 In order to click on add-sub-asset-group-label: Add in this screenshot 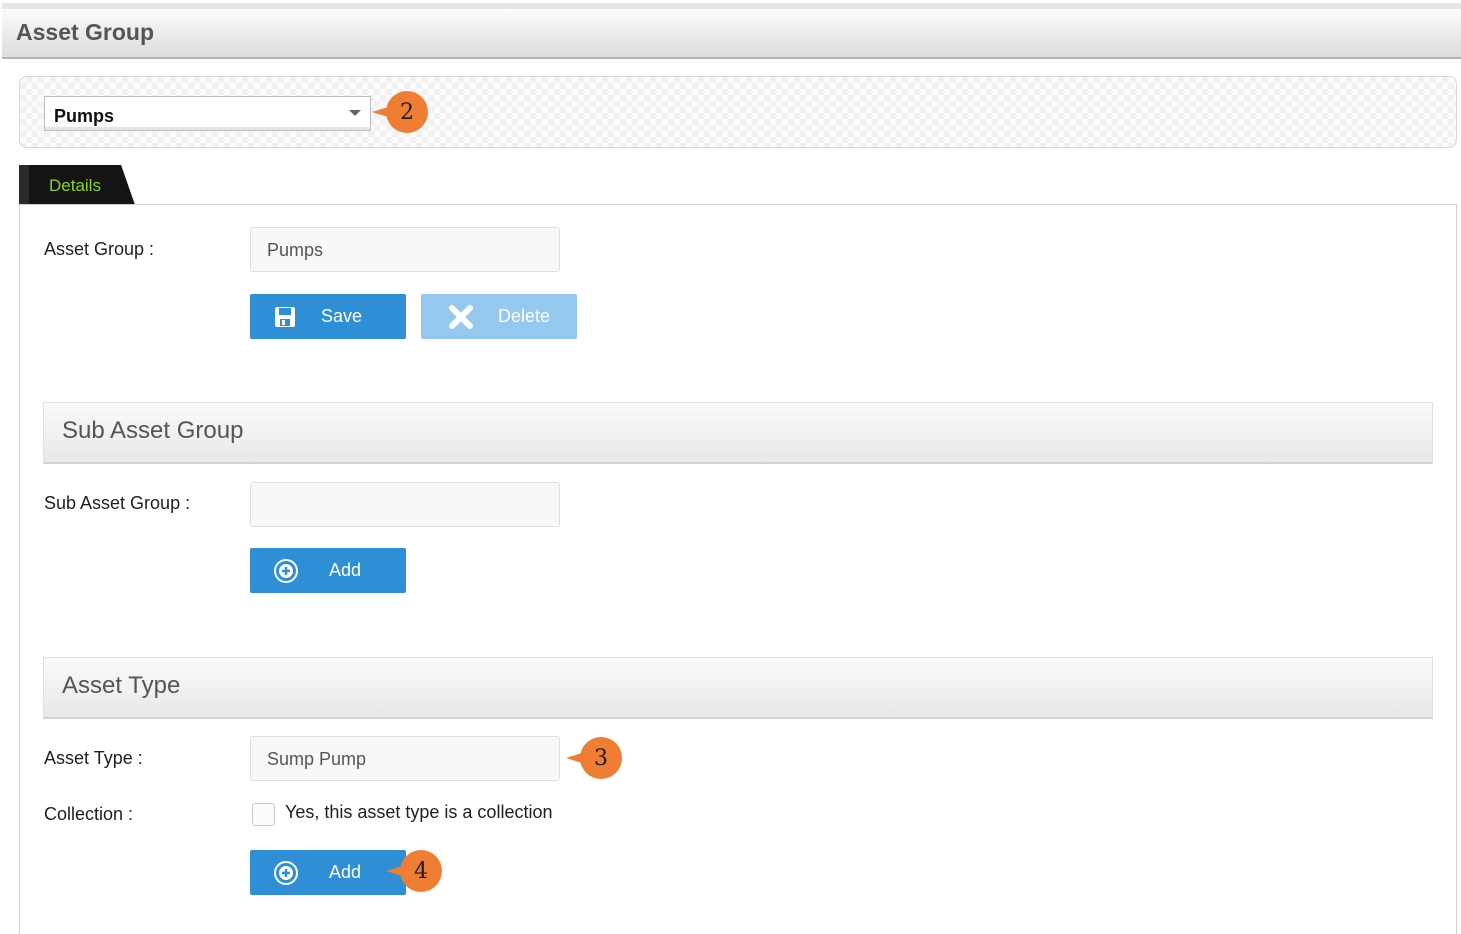, I will do `click(345, 570)`.